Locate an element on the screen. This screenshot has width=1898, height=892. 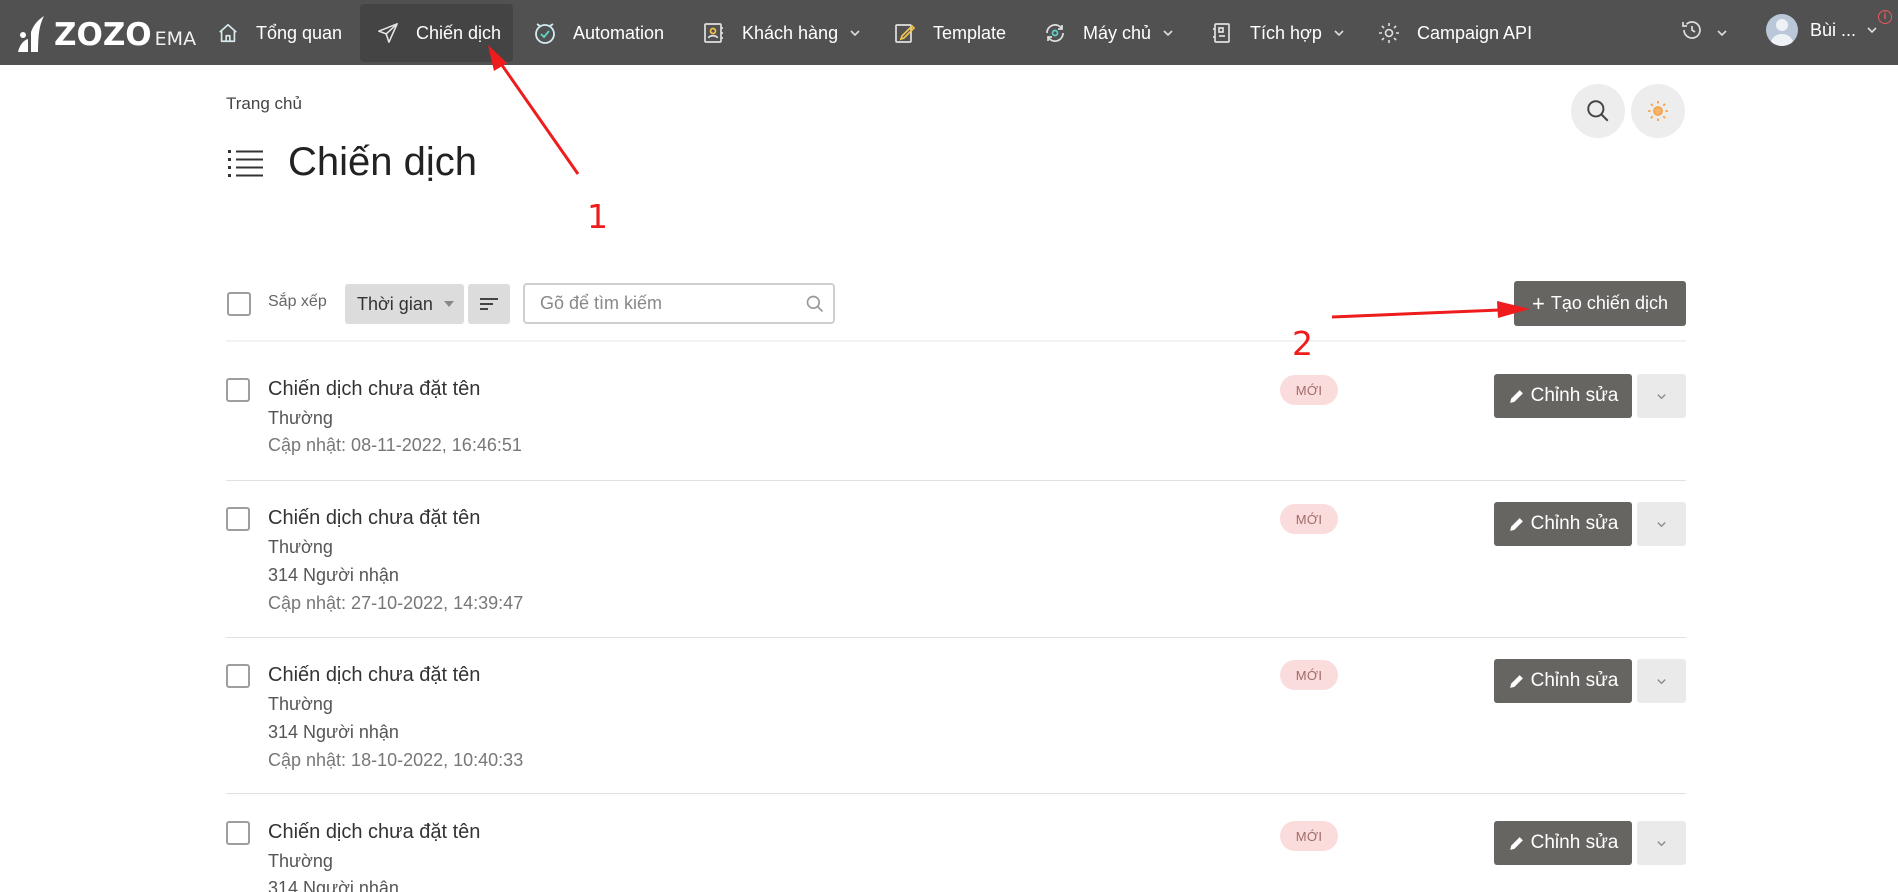
plus-icon: + is located at coordinates (1538, 303).